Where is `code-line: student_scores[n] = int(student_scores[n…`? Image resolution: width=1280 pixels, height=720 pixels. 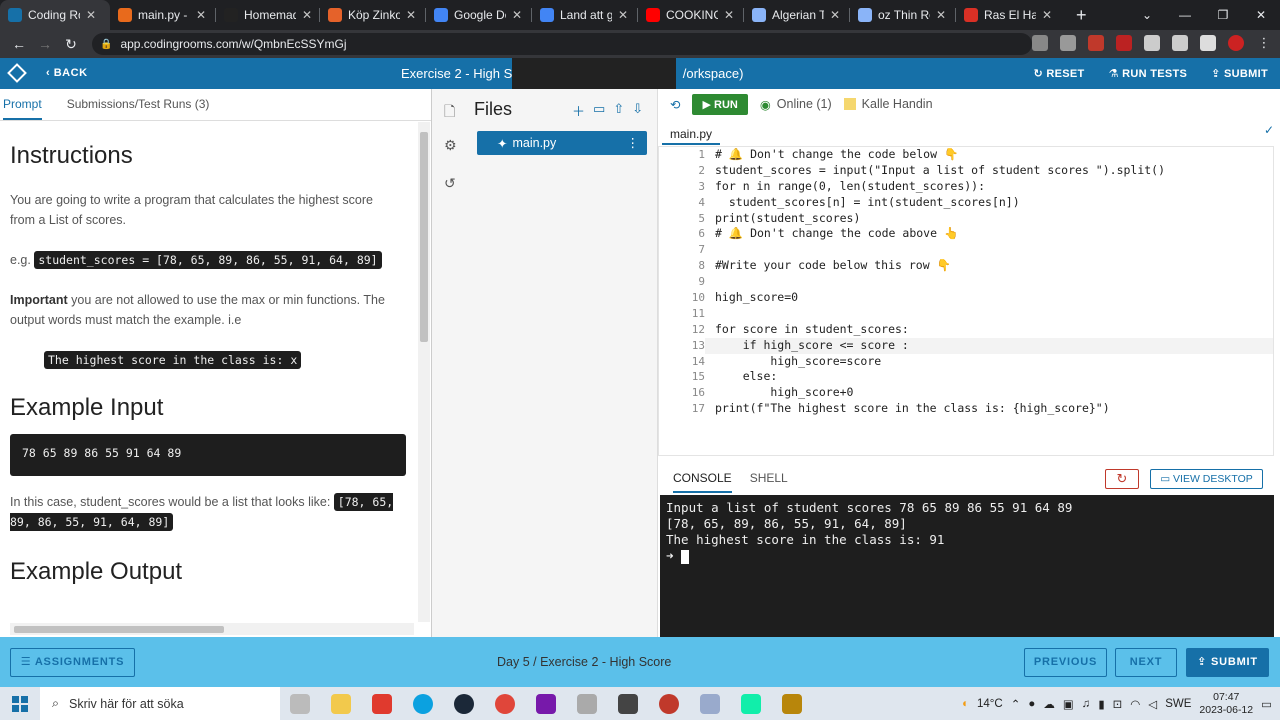 code-line: student_scores[n] = int(student_scores[n… is located at coordinates (940, 203).